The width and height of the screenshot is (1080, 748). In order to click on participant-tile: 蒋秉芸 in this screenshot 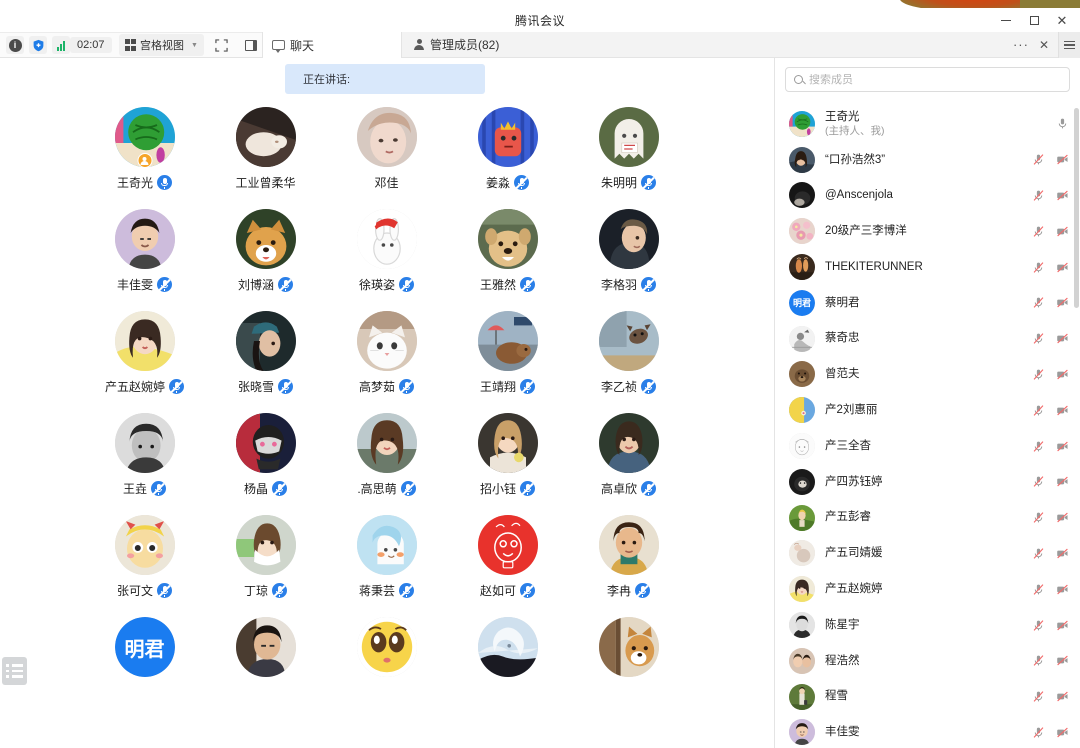, I will do `click(386, 566)`.